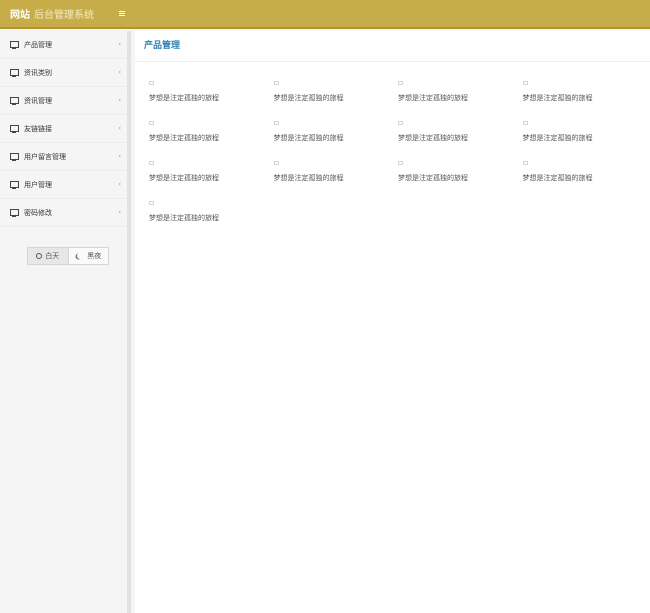 This screenshot has height=613, width=650. Describe the element at coordinates (392, 46) in the screenshot. I see `page-title: 产品管理` at that location.